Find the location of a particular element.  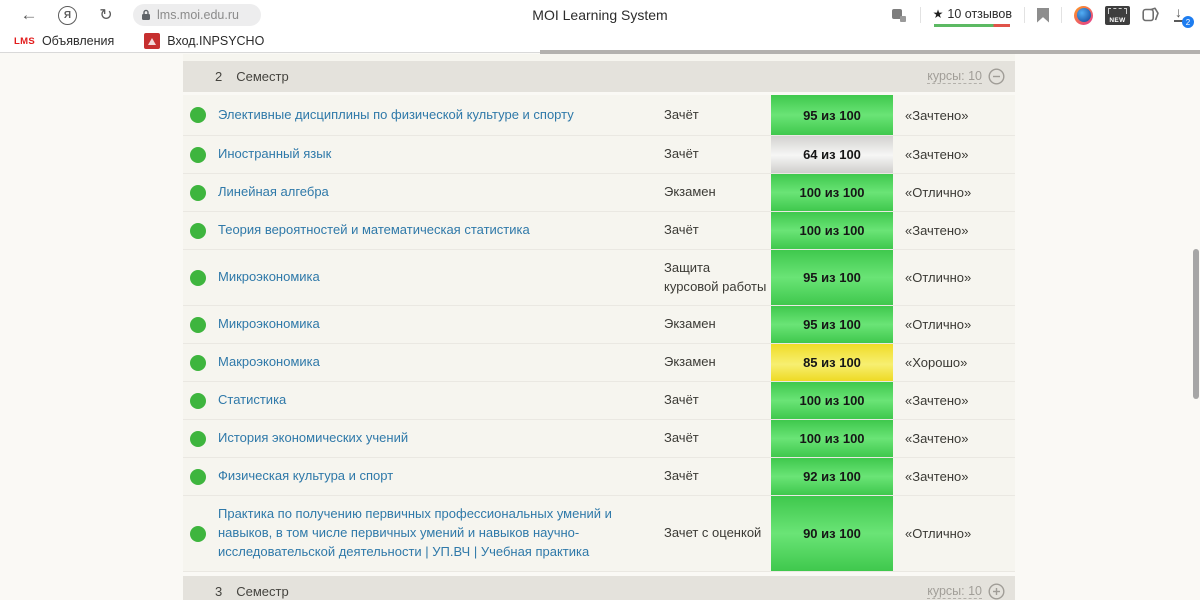

protect-icon is located at coordinates (899, 15).